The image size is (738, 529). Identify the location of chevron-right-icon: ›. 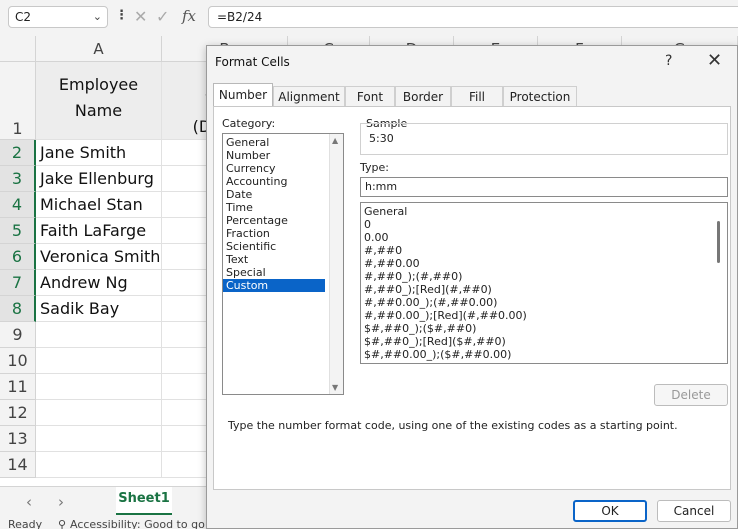
(61, 502).